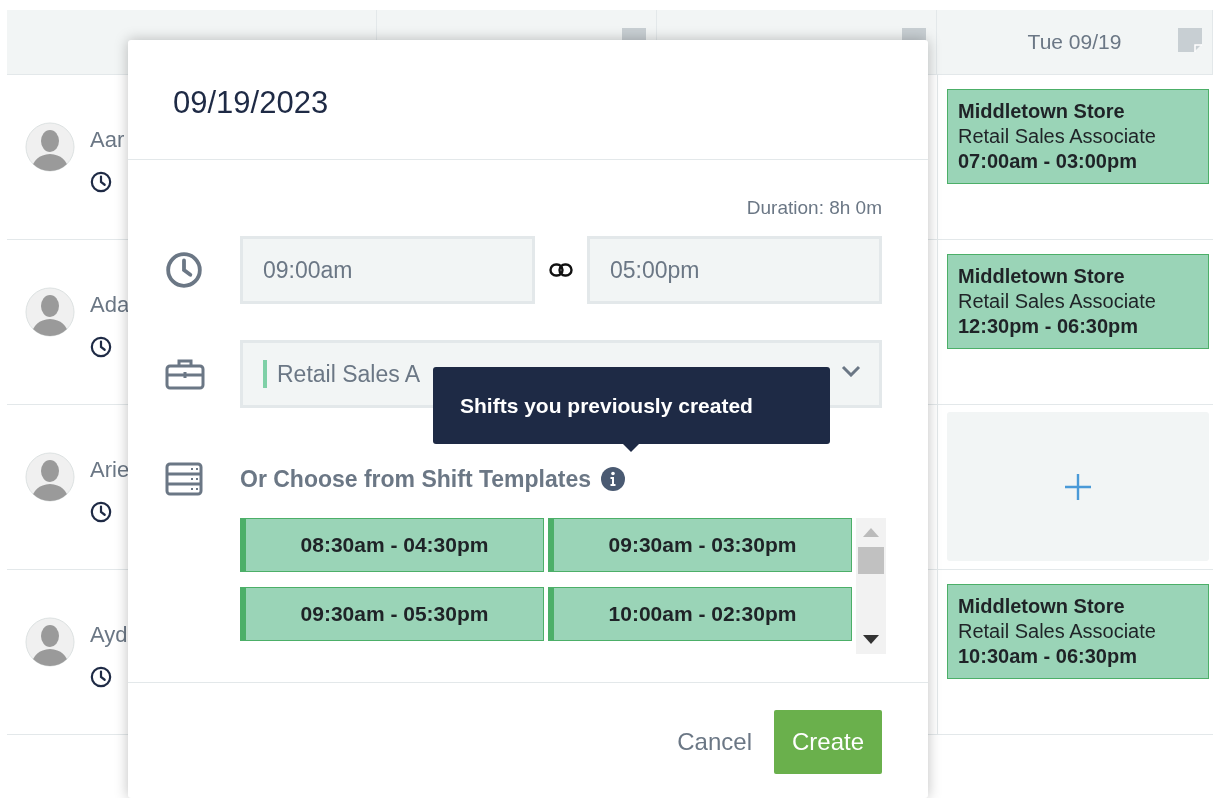 The width and height of the screenshot is (1213, 798). What do you see at coordinates (110, 470) in the screenshot?
I see `employee-name: Arie` at bounding box center [110, 470].